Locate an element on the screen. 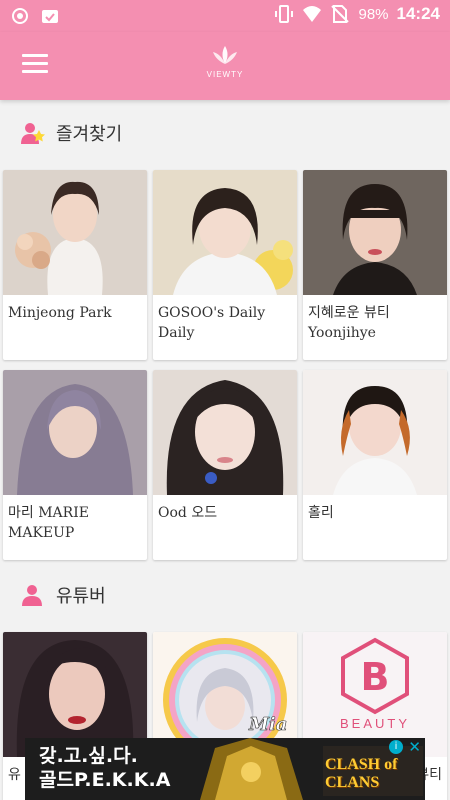  battery-percent: 98% is located at coordinates (373, 14).